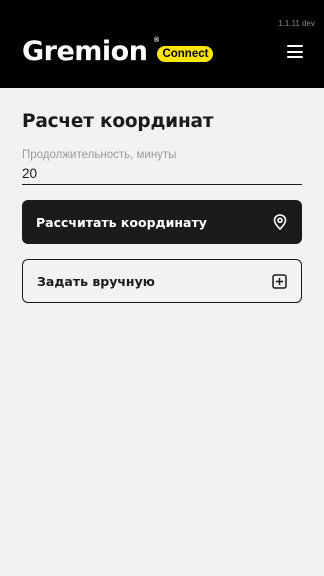  I want to click on hamburger-menu-icon, so click(295, 51).